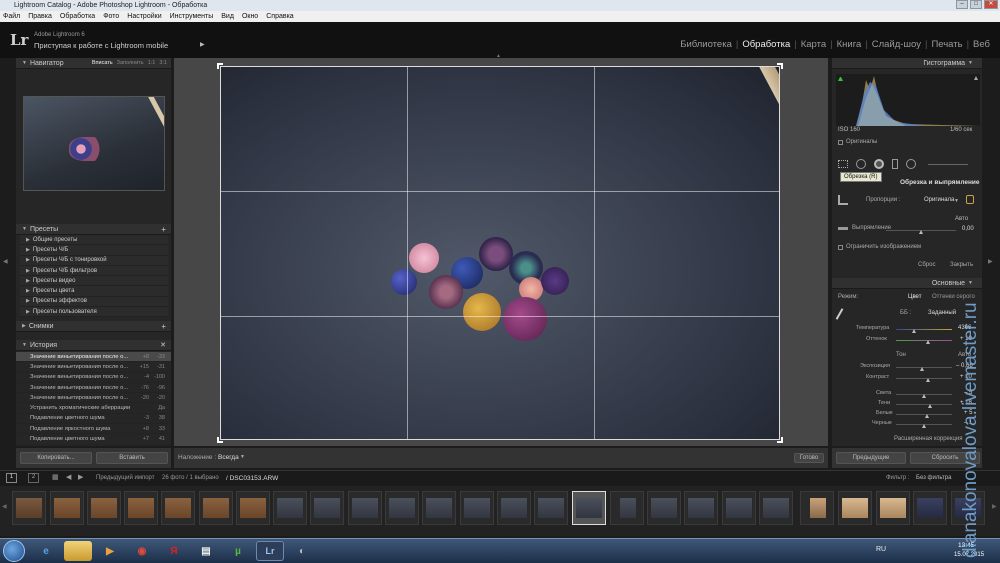 The width and height of the screenshot is (1000, 563). I want to click on straighten-slider-knob, so click(921, 232).